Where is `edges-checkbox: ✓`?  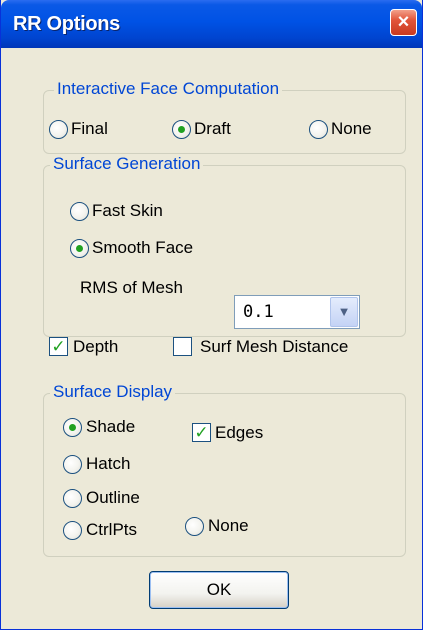
edges-checkbox: ✓ is located at coordinates (201, 432).